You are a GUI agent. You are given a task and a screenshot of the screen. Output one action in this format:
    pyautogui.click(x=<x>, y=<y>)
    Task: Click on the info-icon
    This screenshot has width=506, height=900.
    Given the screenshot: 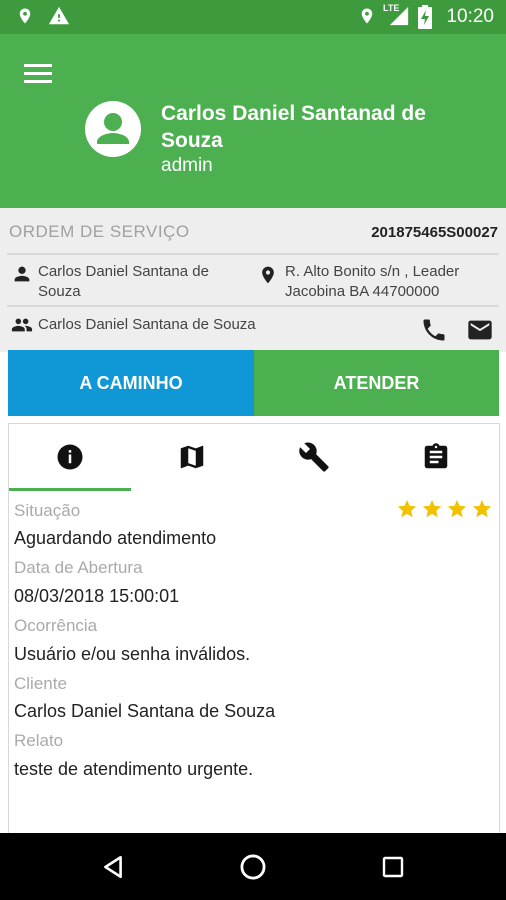 What is the action you would take?
    pyautogui.click(x=70, y=457)
    